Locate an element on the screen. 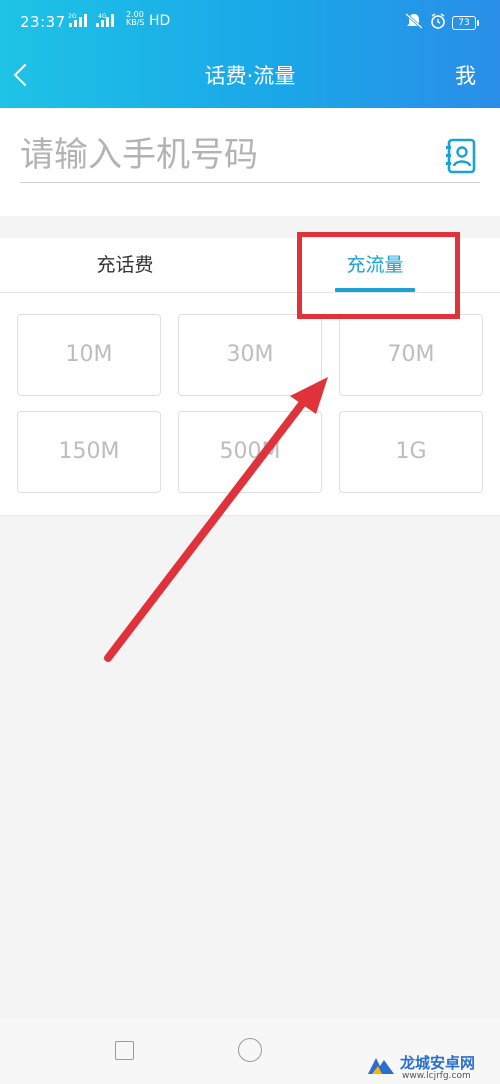 This screenshot has height=1084, width=500. recent-apps-square-icon is located at coordinates (124, 1050).